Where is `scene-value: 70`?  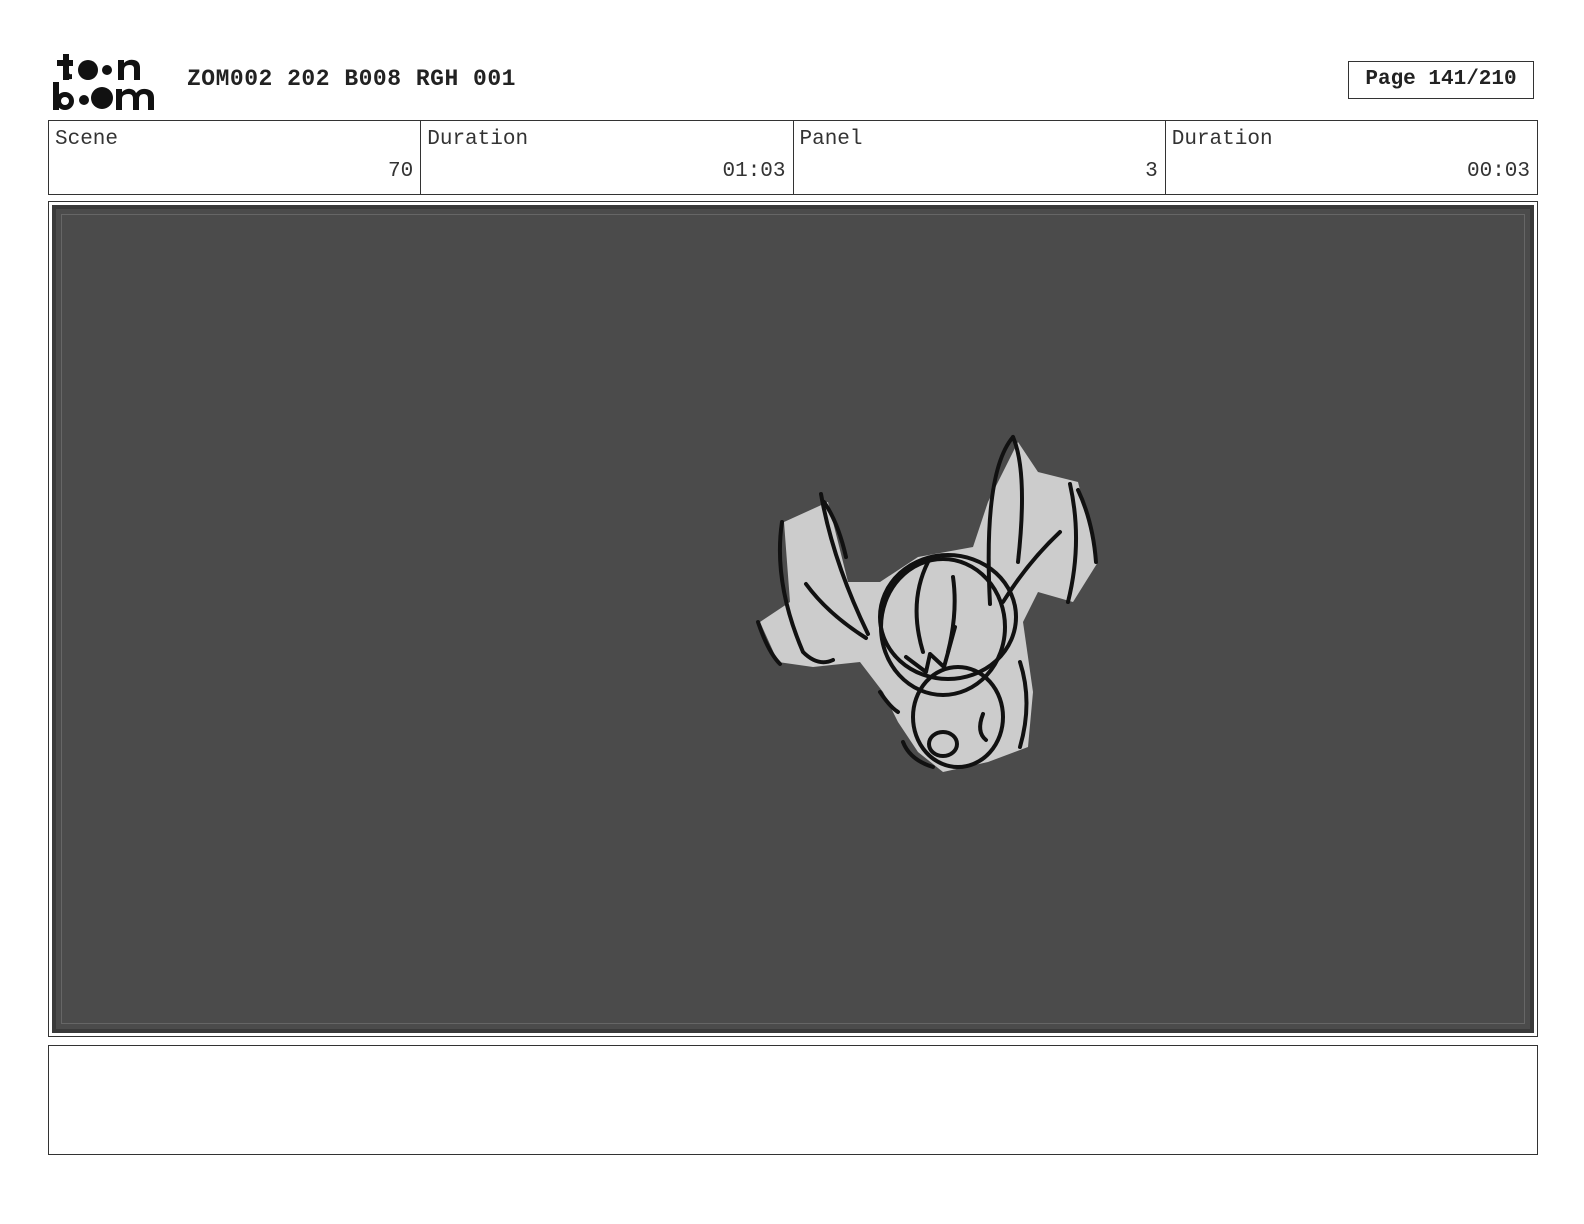
scene-value: 70 is located at coordinates (401, 171).